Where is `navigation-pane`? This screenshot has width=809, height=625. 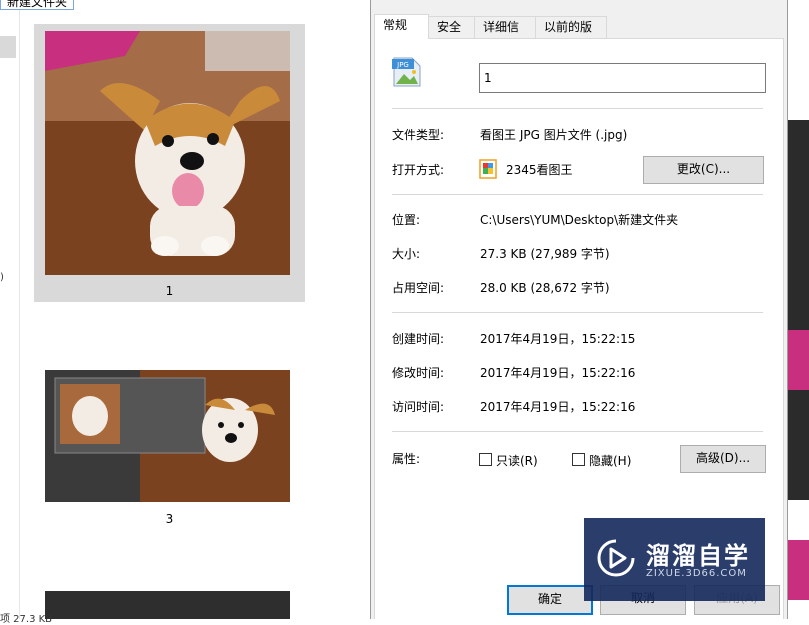 navigation-pane is located at coordinates (10, 309).